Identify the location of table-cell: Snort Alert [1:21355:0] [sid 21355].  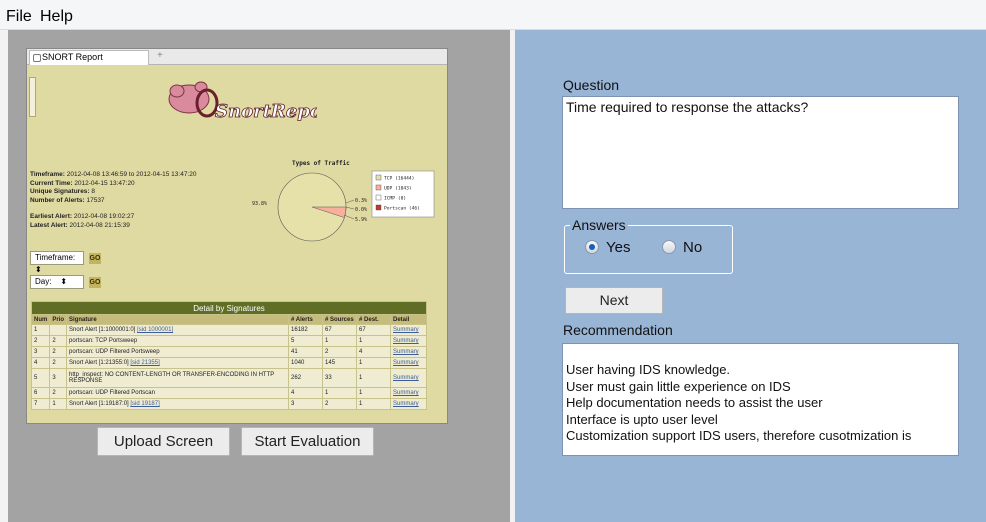
(178, 363).